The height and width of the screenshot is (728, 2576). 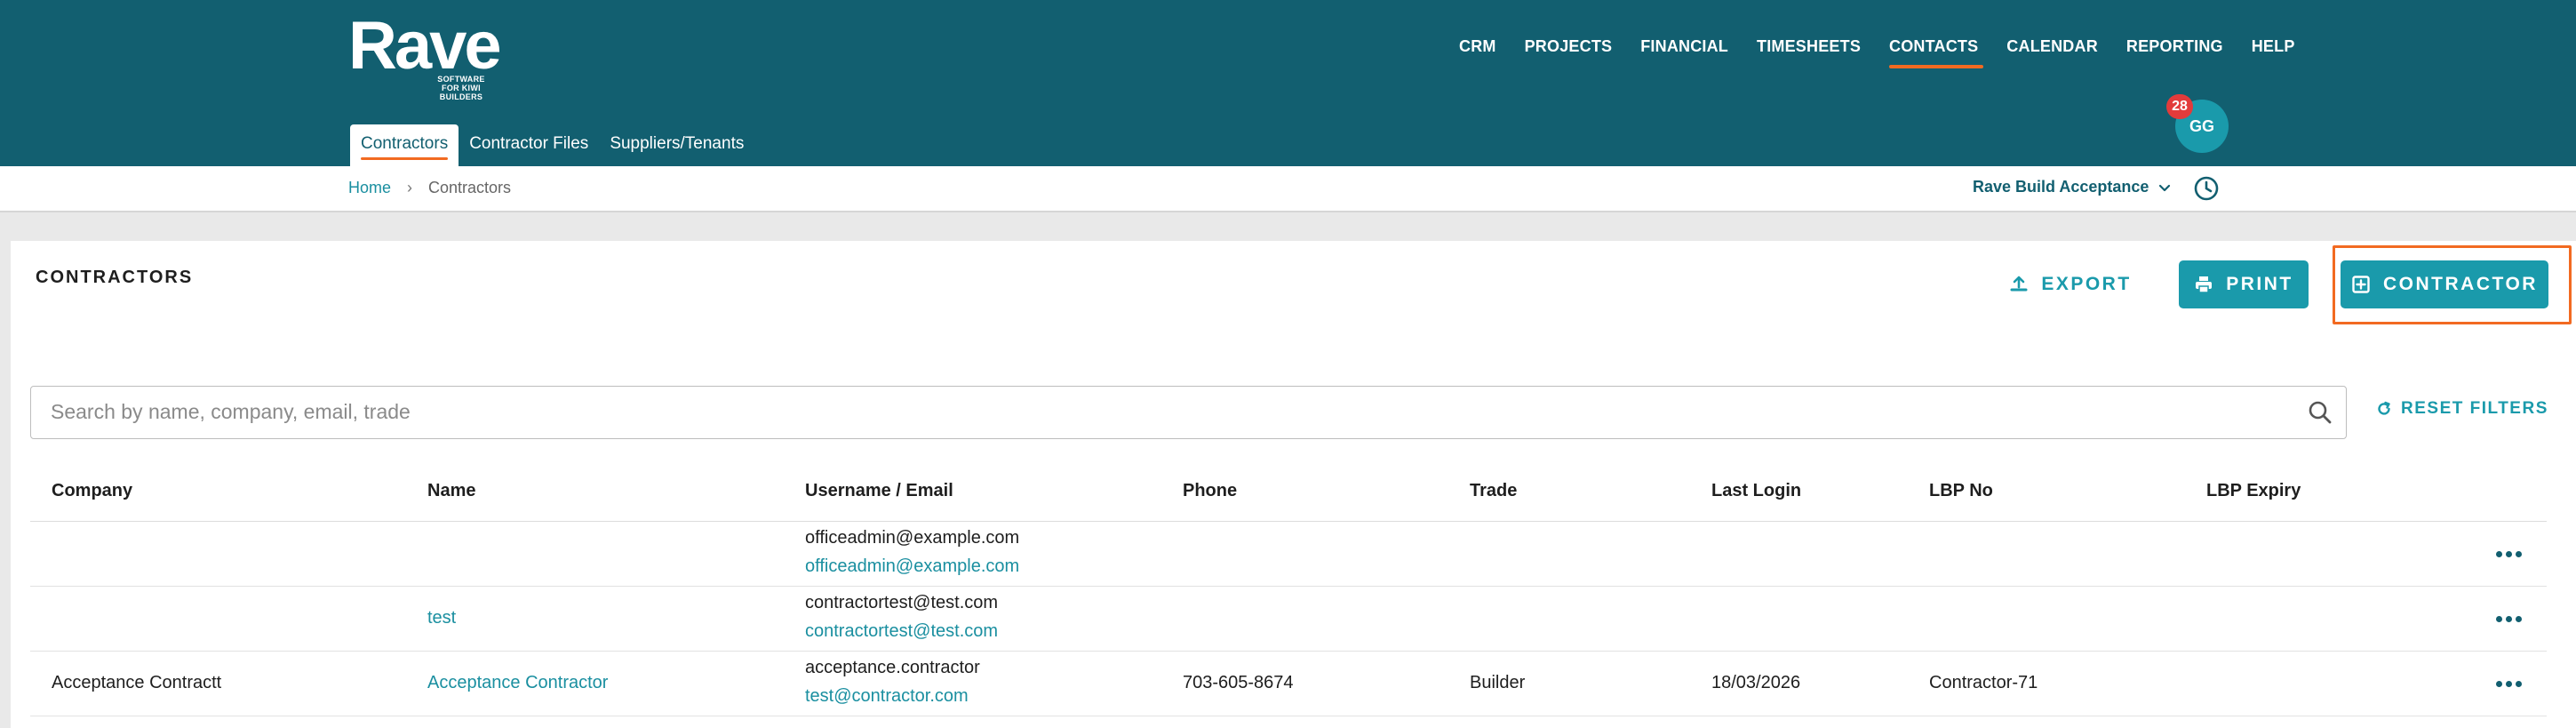 I want to click on column-header-username-email: Username / Email, so click(x=879, y=491).